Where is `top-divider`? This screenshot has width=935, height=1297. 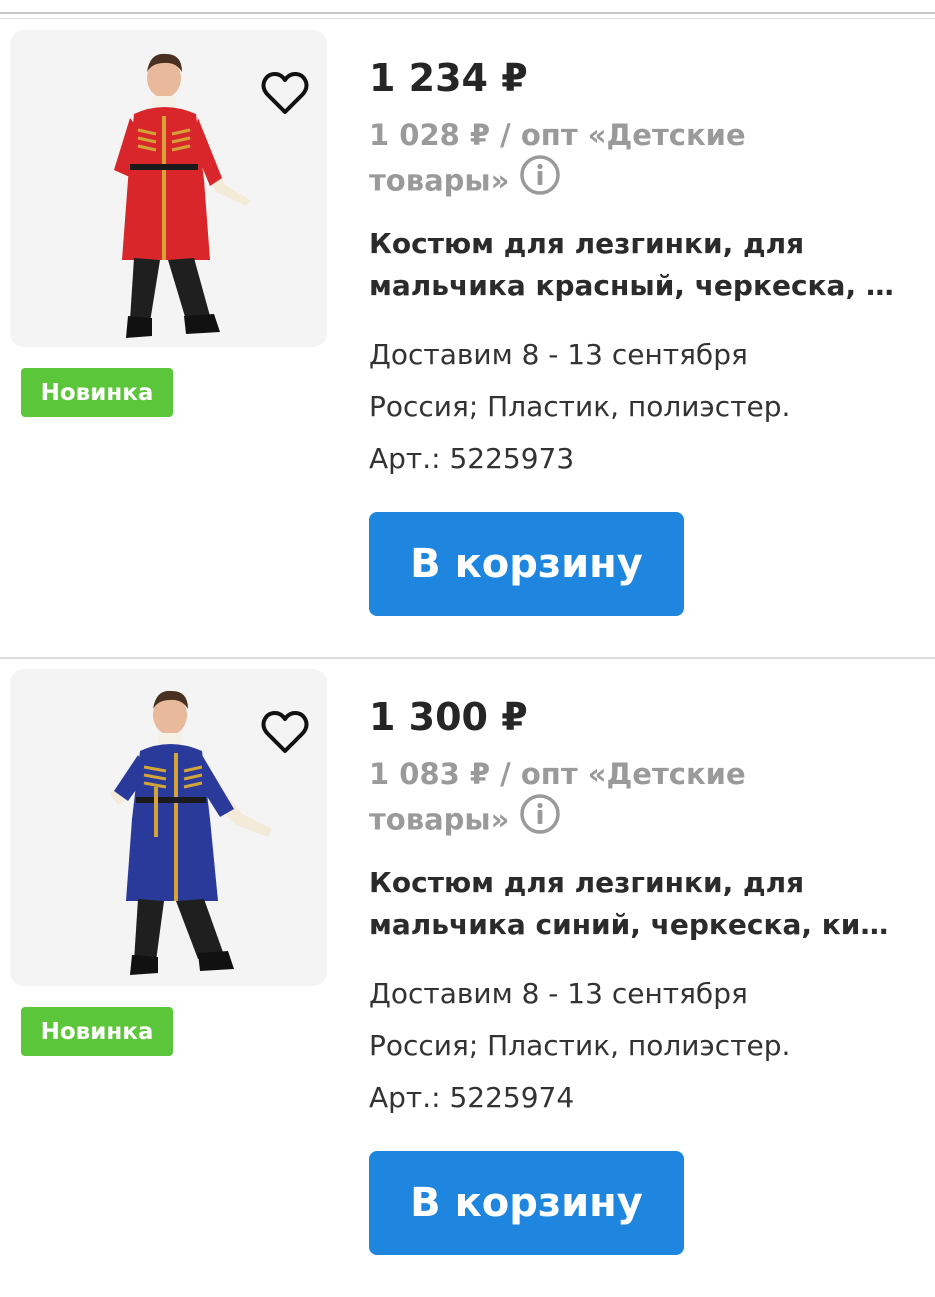 top-divider is located at coordinates (467, 13).